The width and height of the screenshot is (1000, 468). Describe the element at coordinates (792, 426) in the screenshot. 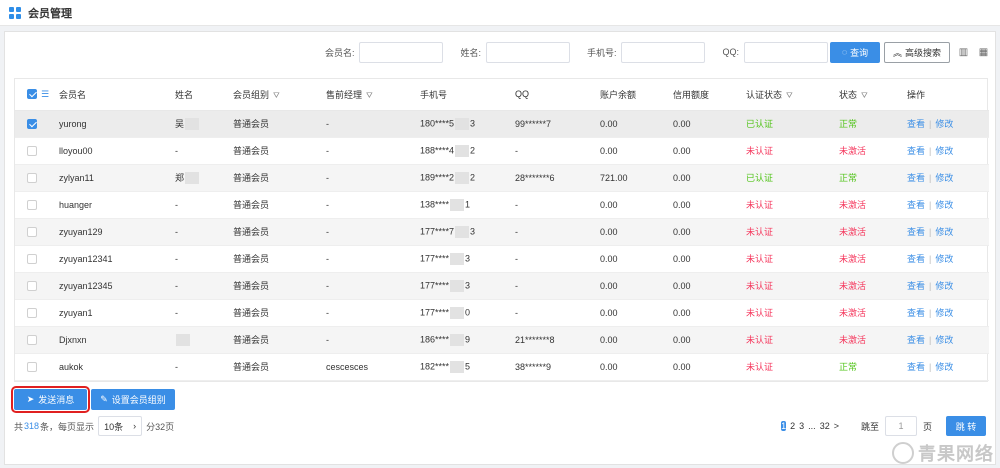

I see `page-button: 2` at that location.